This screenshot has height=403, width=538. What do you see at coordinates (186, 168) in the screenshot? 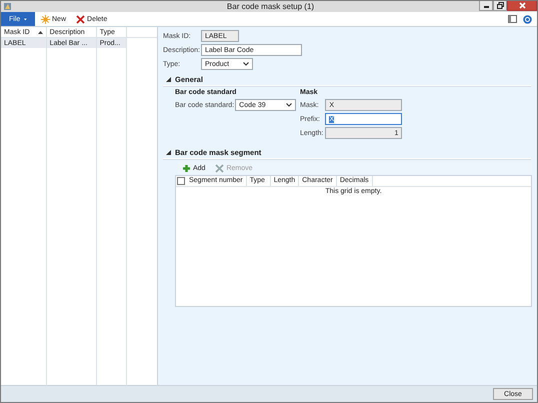
I see `plus-icon` at bounding box center [186, 168].